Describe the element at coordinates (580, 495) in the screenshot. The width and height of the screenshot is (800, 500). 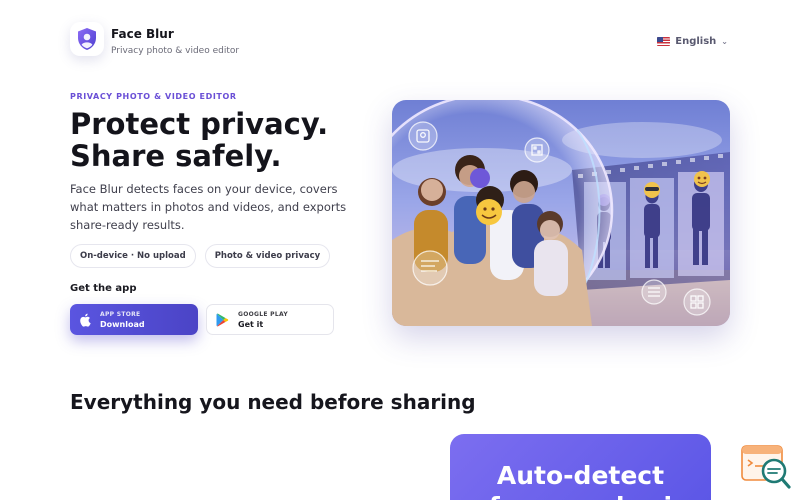
I see `feature-card-title-line2: faces and pri` at that location.